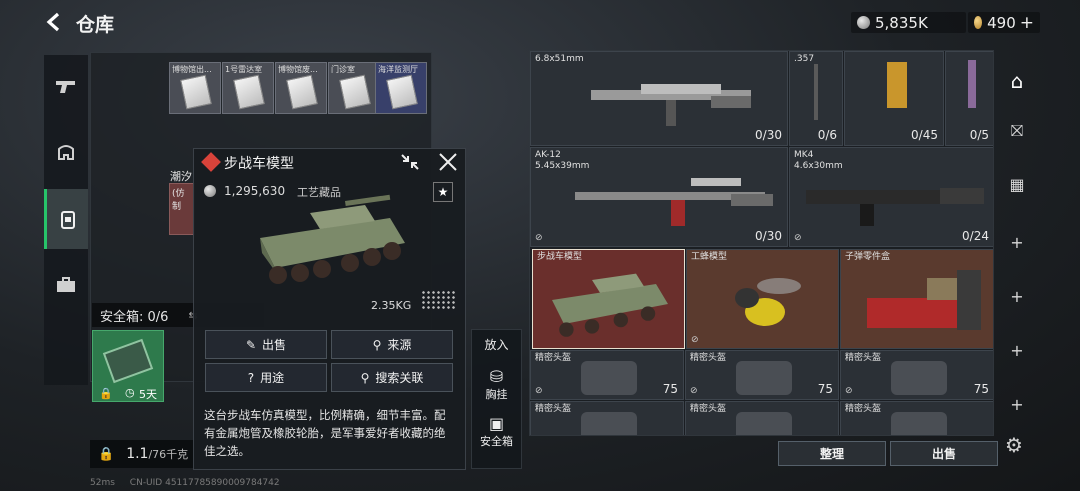 The image size is (1080, 491). What do you see at coordinates (671, 105) in the screenshot?
I see `rifle-image` at bounding box center [671, 105].